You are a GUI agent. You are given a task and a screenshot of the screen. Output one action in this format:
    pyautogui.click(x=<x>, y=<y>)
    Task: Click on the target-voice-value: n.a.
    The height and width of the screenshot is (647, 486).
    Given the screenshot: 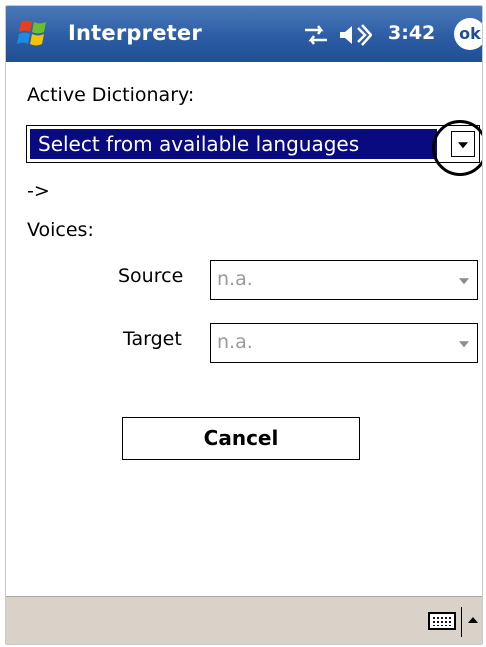 What is the action you would take?
    pyautogui.click(x=235, y=342)
    